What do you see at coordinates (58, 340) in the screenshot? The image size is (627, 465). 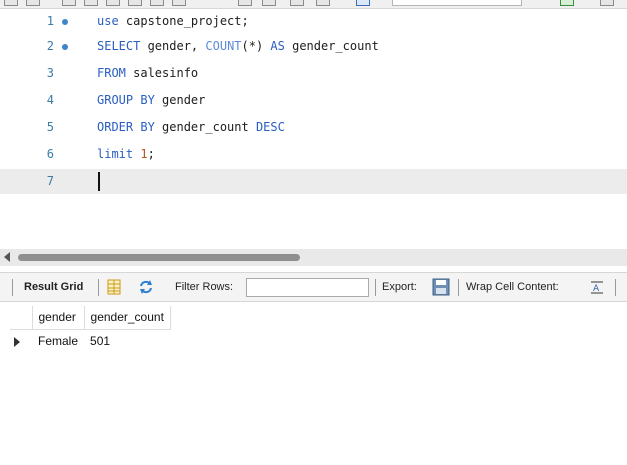 I see `table-cell: Female` at bounding box center [58, 340].